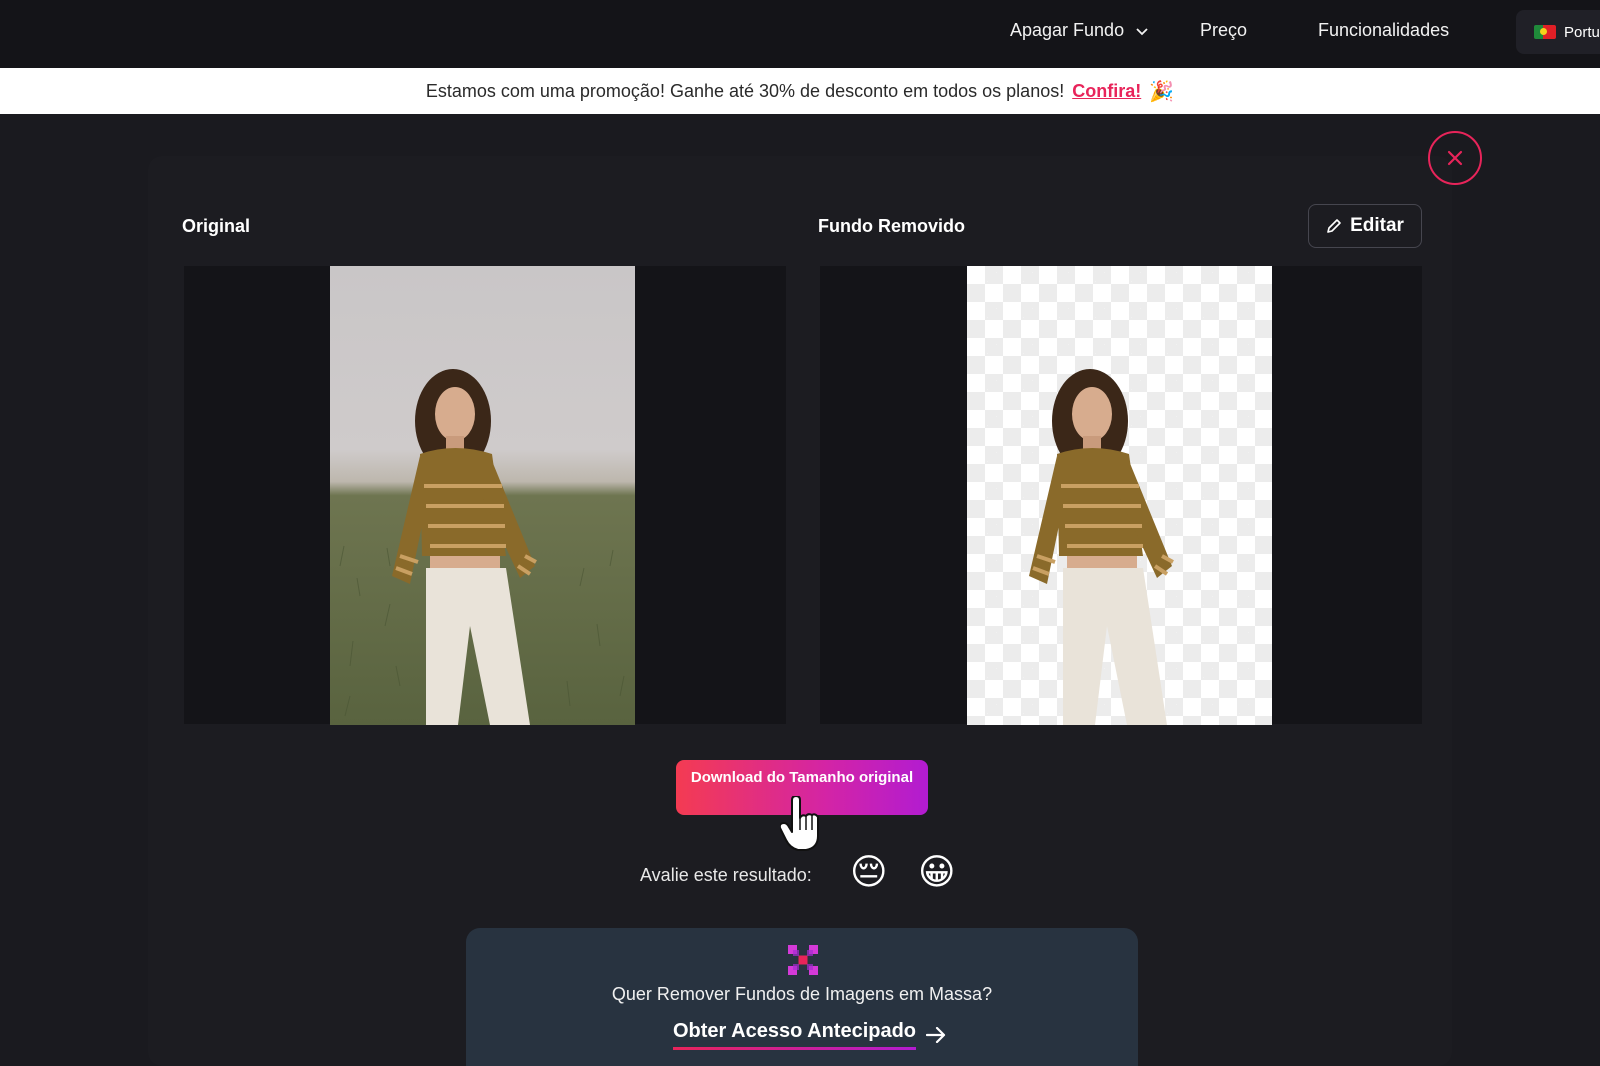 This screenshot has height=1066, width=1600. I want to click on chevron-down-icon, so click(1142, 31).